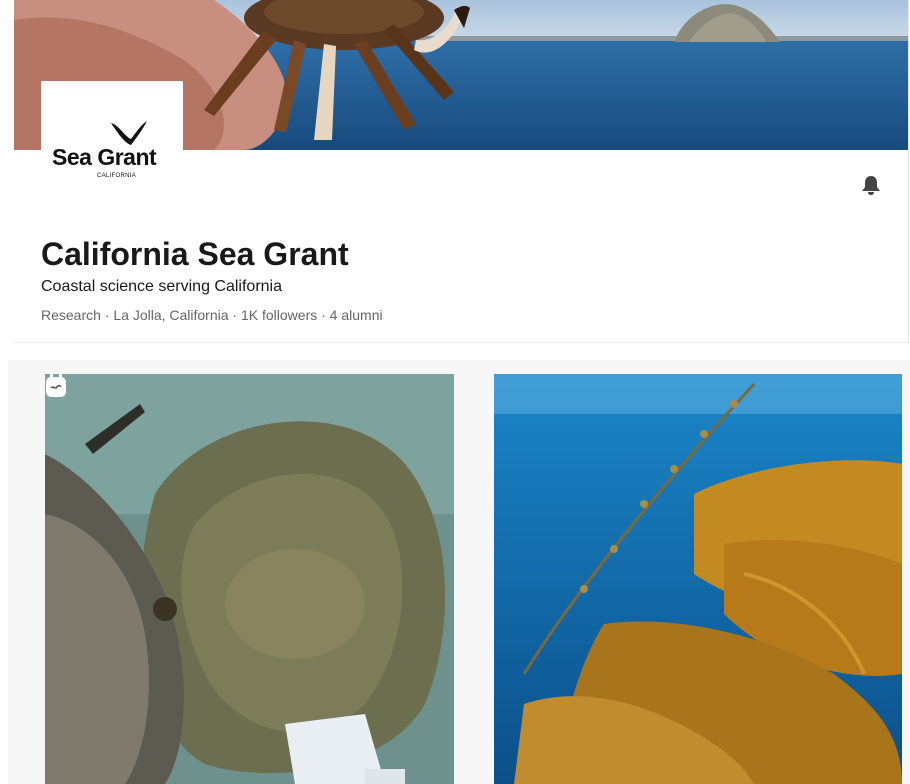 Image resolution: width=910 pixels, height=784 pixels. What do you see at coordinates (104, 157) in the screenshot?
I see `logo-wordmark: Sea Grant` at bounding box center [104, 157].